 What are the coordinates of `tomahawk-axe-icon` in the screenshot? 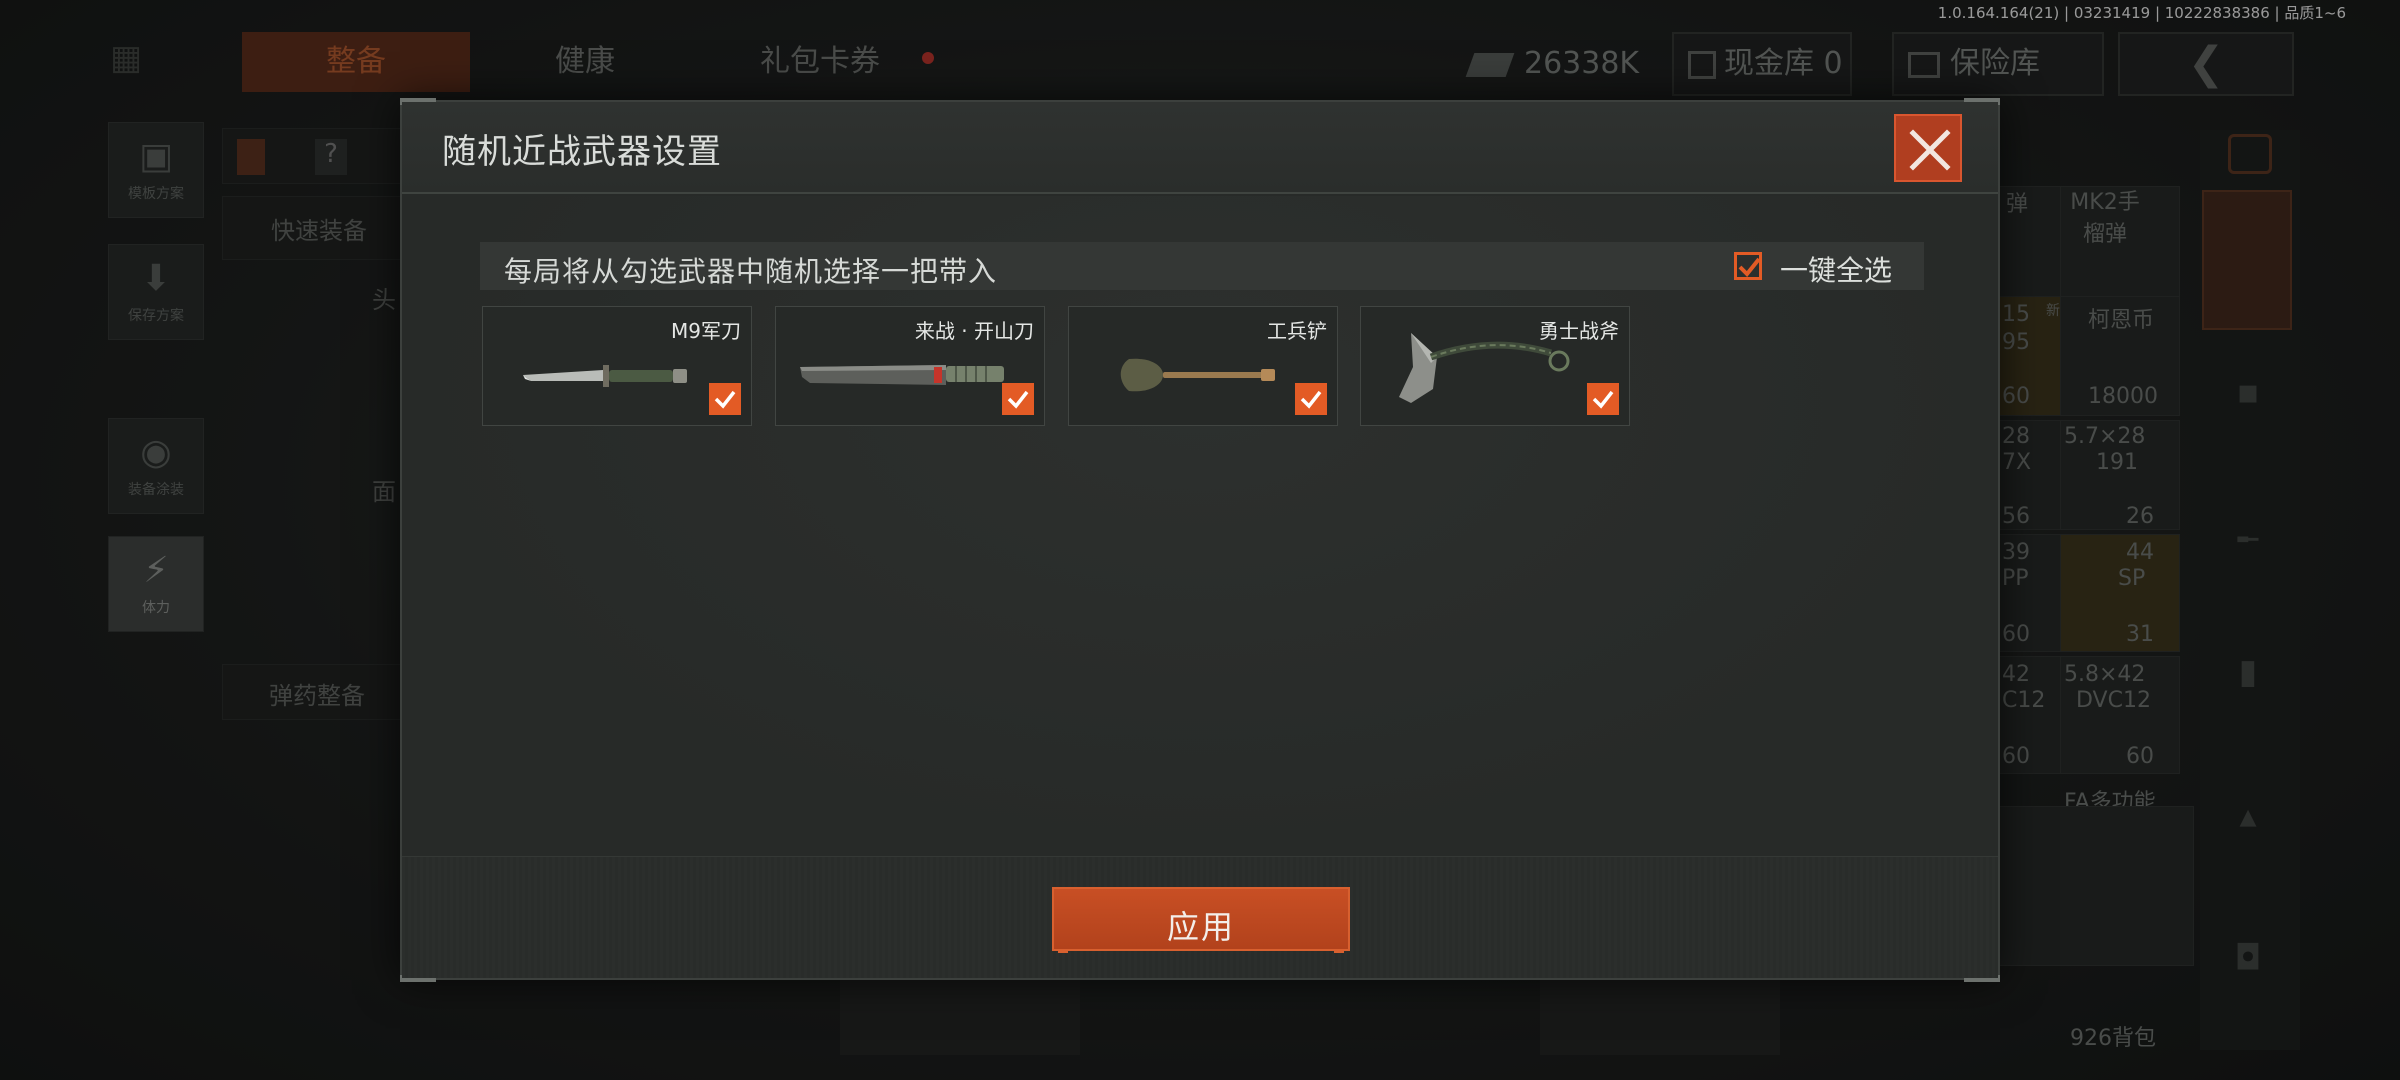 It's located at (1484, 368).